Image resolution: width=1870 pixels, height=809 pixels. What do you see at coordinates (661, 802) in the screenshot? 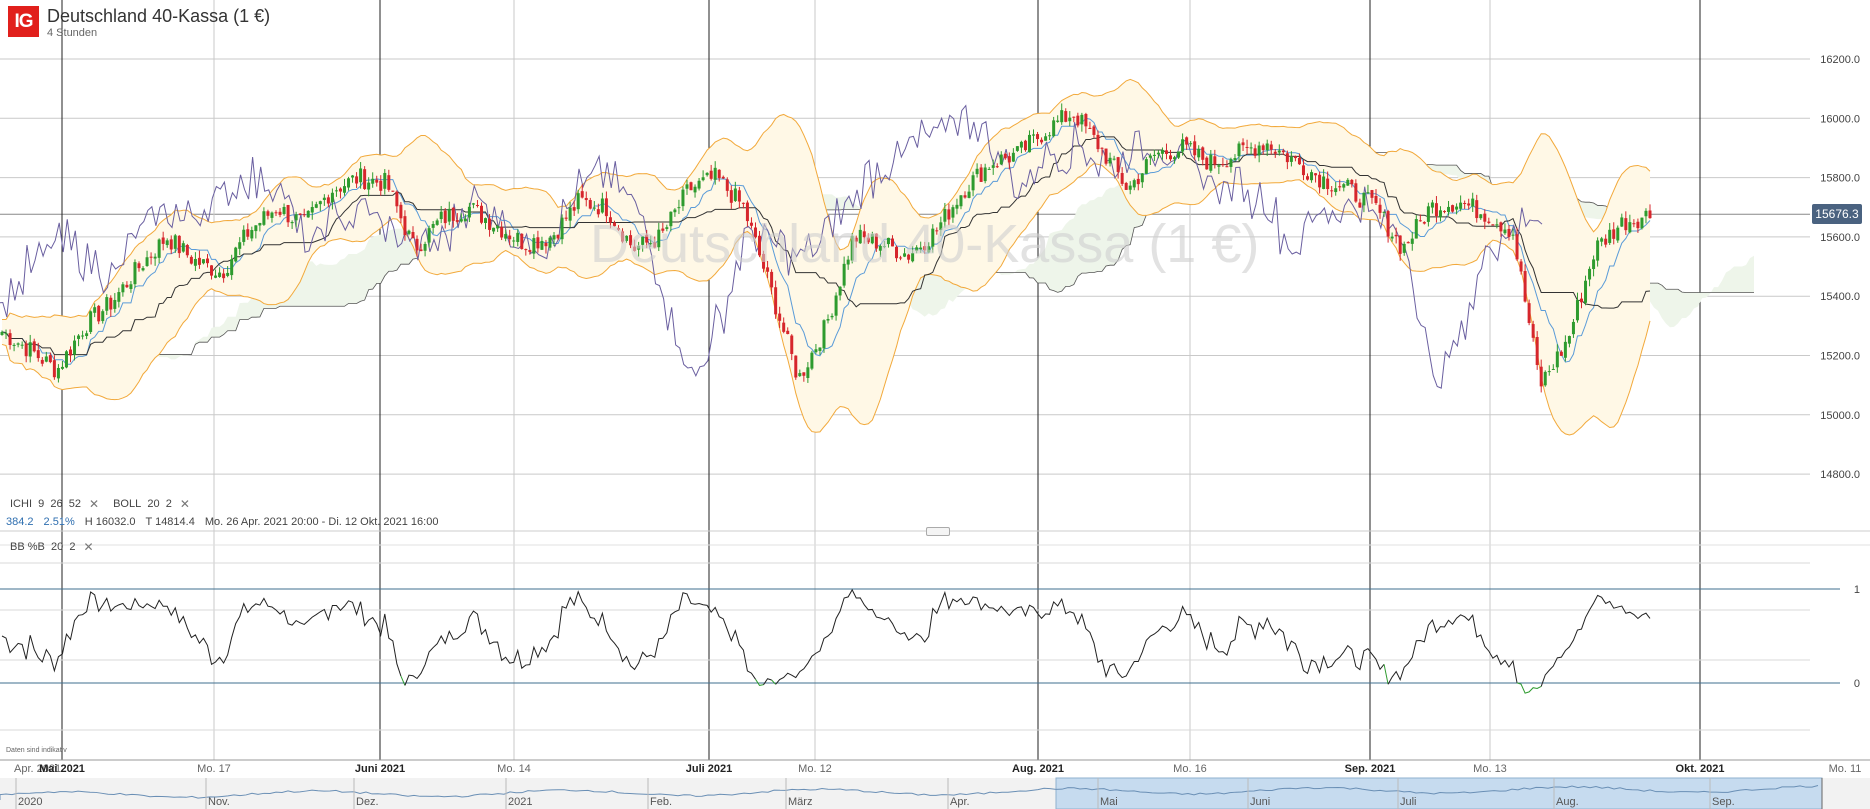
I see `navigator-label: Feb.` at bounding box center [661, 802].